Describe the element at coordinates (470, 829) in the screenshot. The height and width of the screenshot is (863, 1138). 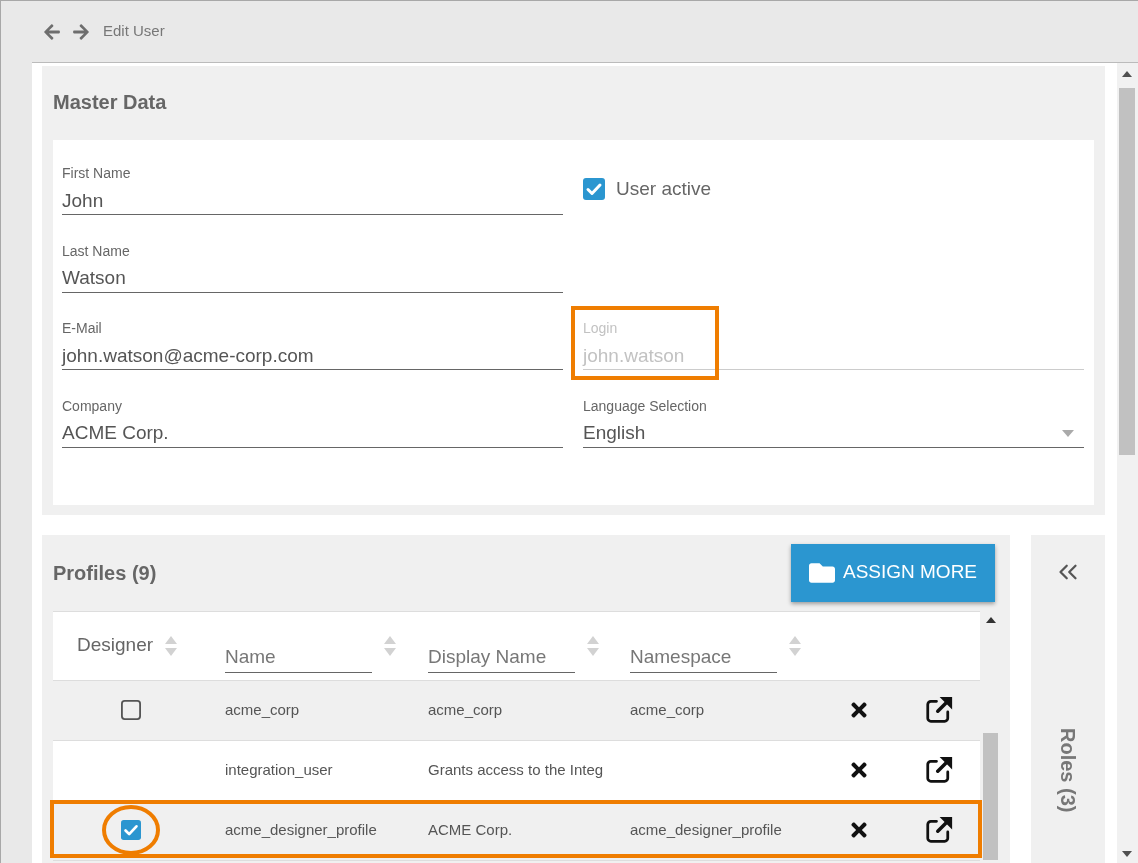
I see `table-cell-text: ACME Corp.` at that location.